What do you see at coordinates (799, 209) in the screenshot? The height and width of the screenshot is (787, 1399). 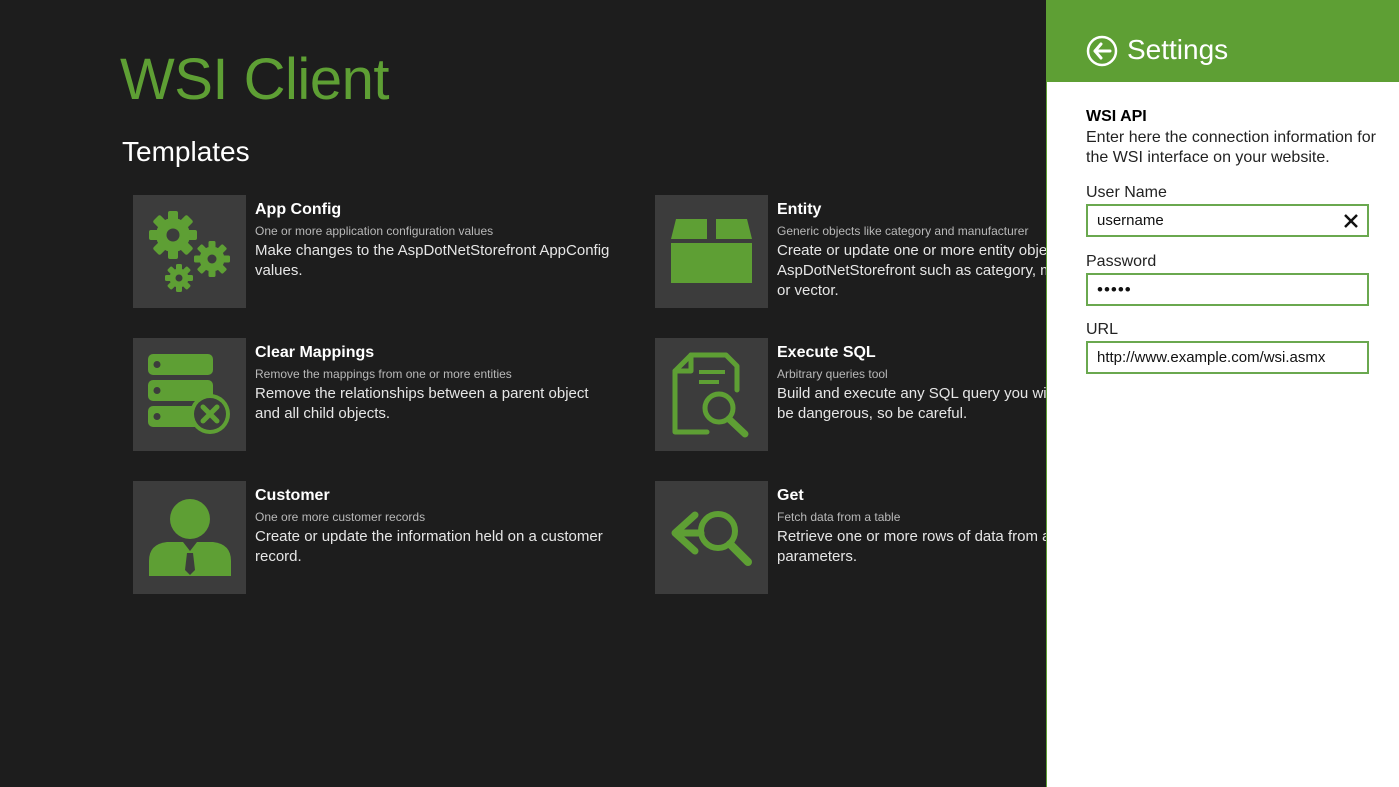 I see `tile-name: Entity` at bounding box center [799, 209].